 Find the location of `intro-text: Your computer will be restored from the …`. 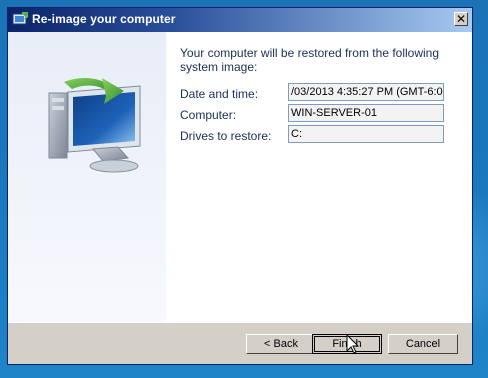

intro-text: Your computer will be restored from the … is located at coordinates (310, 60).